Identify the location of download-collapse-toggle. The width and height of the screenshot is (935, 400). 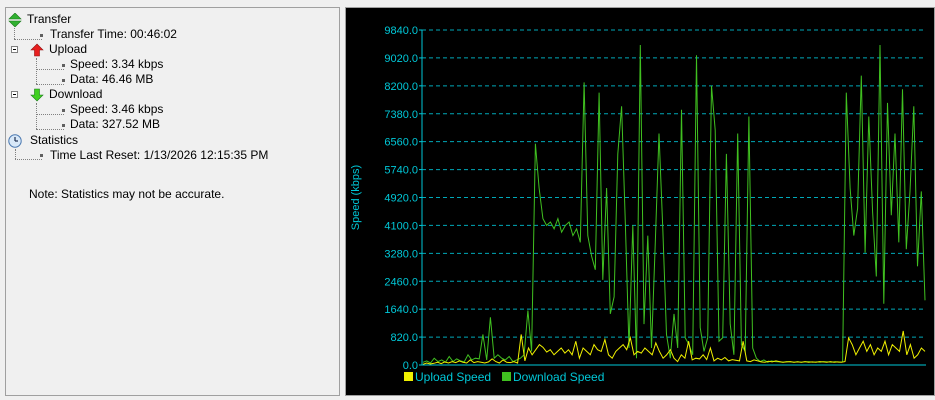
(14, 94).